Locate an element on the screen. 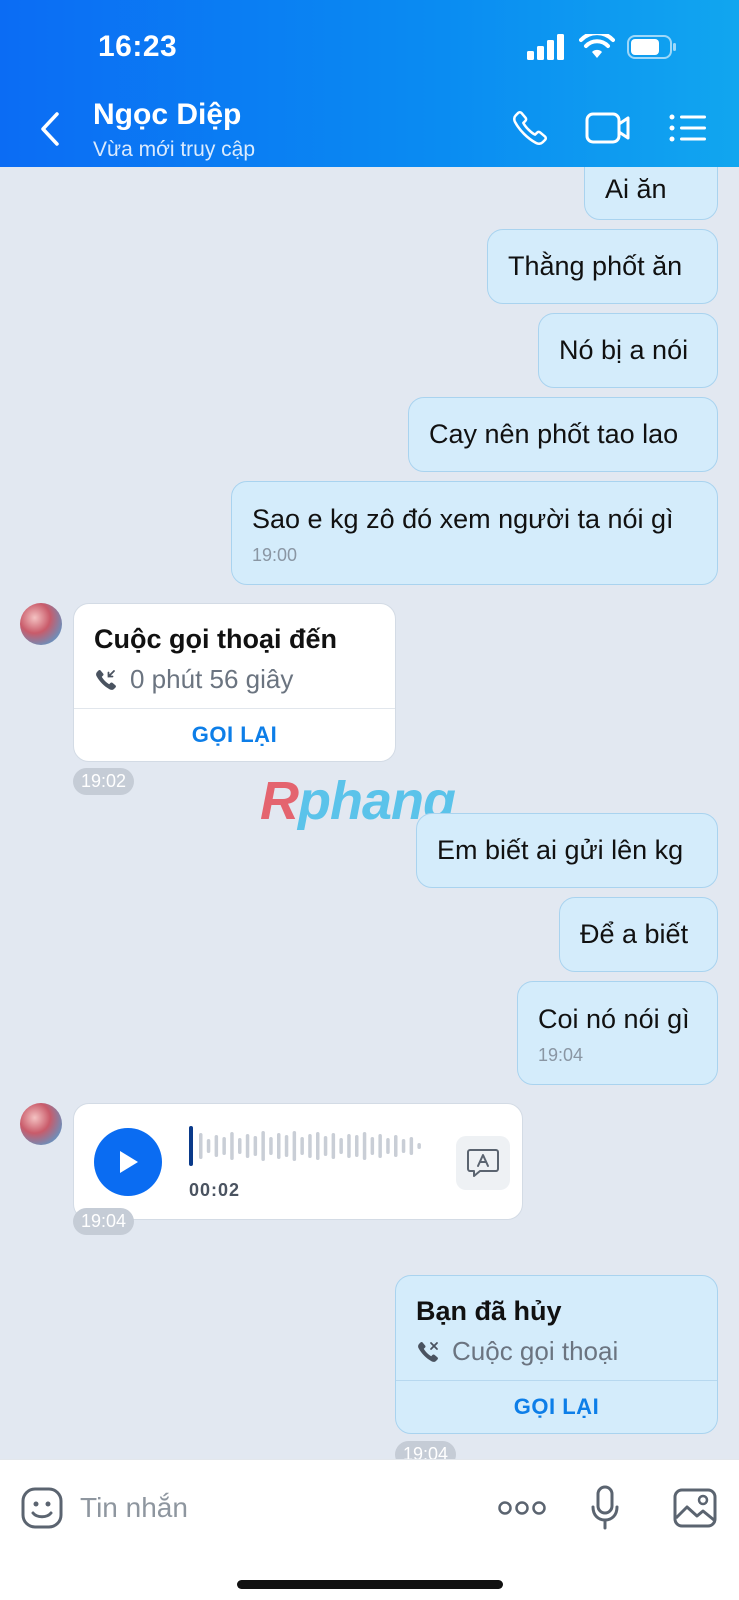 The width and height of the screenshot is (739, 1600). microphone-icon is located at coordinates (605, 1507).